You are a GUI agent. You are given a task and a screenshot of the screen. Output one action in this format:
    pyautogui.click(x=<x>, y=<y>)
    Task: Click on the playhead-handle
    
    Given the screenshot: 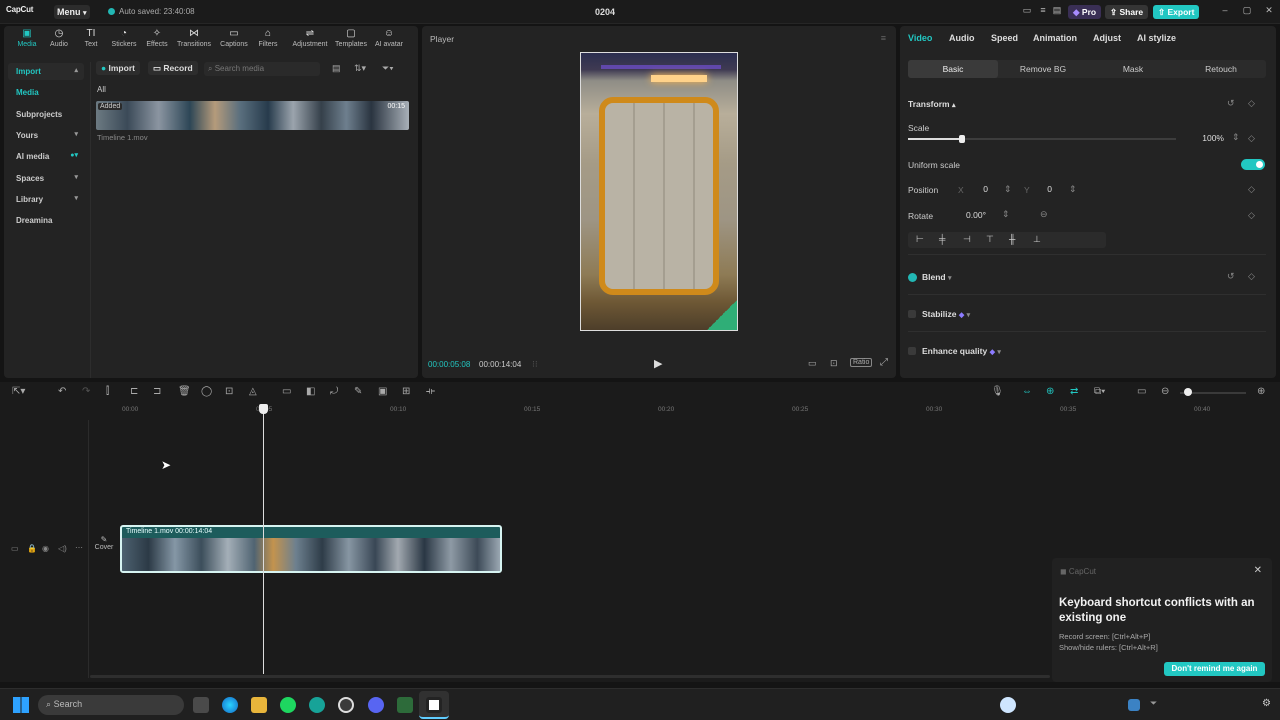 What is the action you would take?
    pyautogui.click(x=263, y=409)
    